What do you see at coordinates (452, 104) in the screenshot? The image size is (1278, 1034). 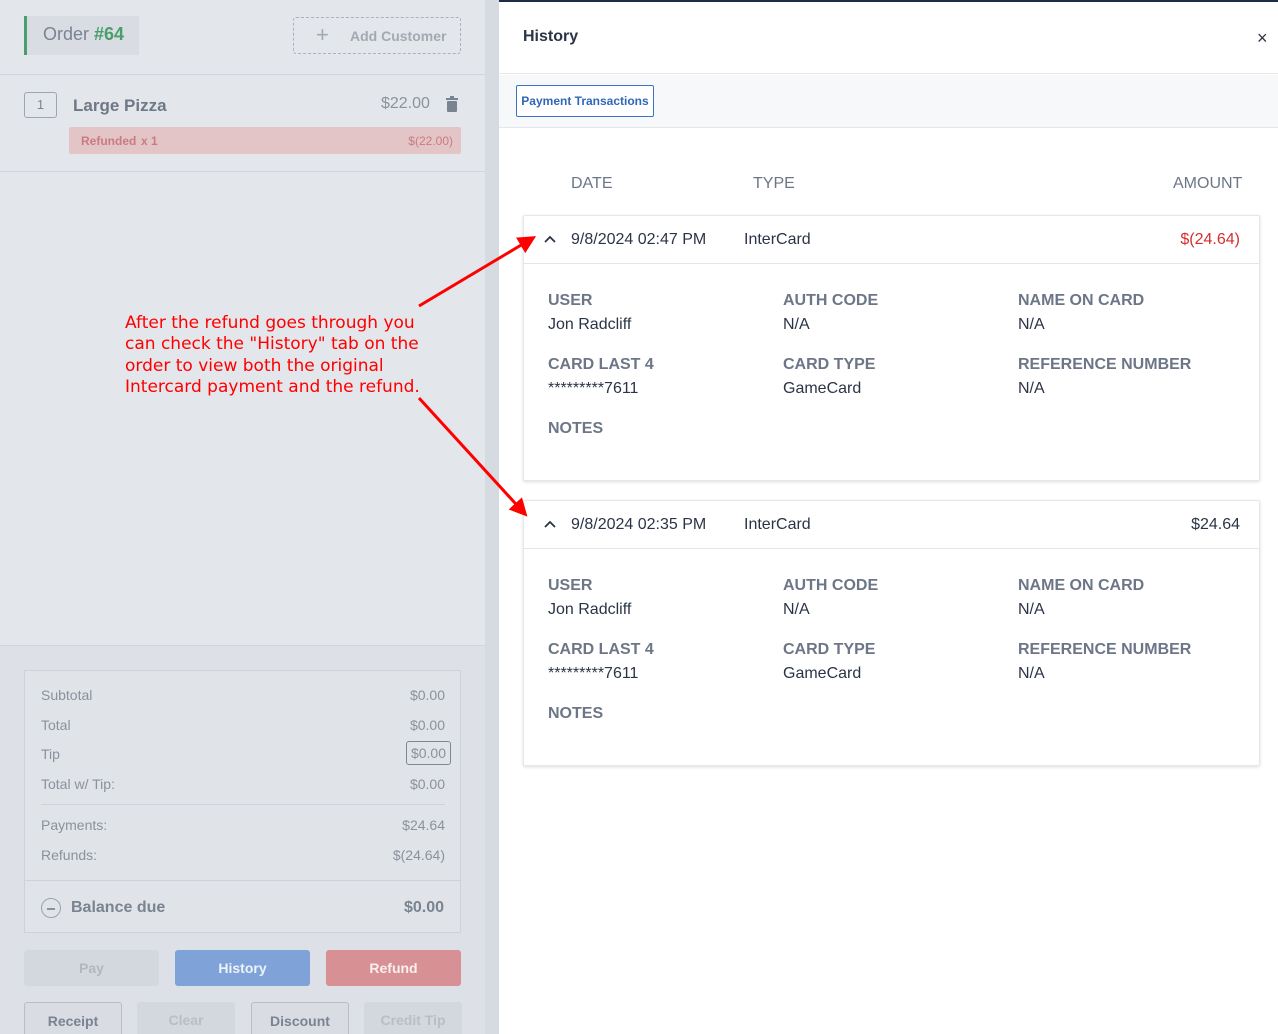 I see `trash-icon` at bounding box center [452, 104].